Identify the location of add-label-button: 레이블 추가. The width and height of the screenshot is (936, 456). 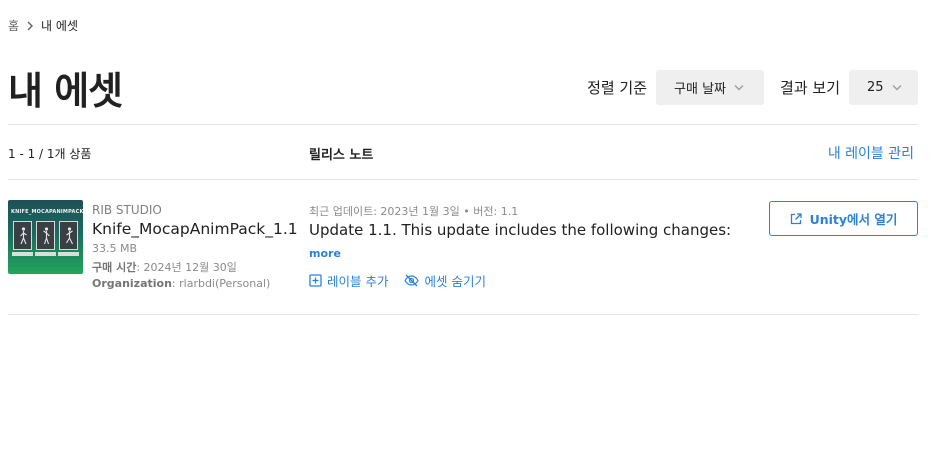
(348, 280).